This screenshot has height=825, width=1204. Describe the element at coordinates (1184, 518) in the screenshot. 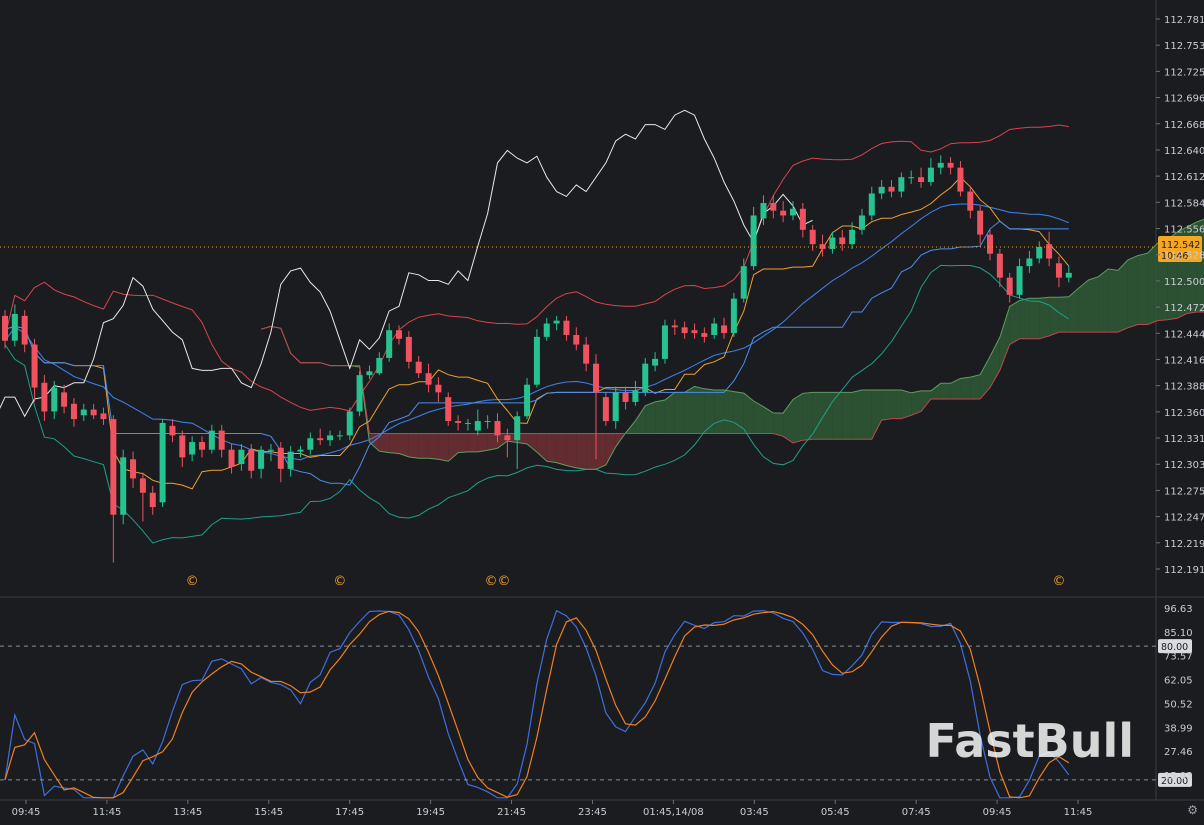

I see `price-tick-label: 112.247` at that location.